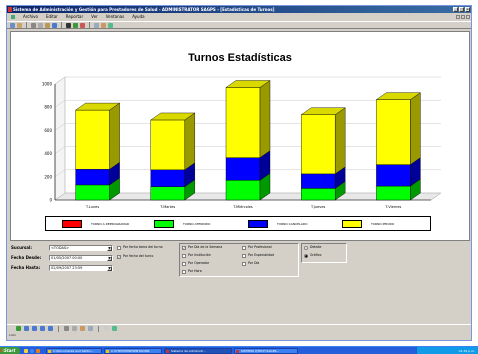 The width and height of the screenshot is (478, 354). I want to click on app-icon, so click(167, 351).